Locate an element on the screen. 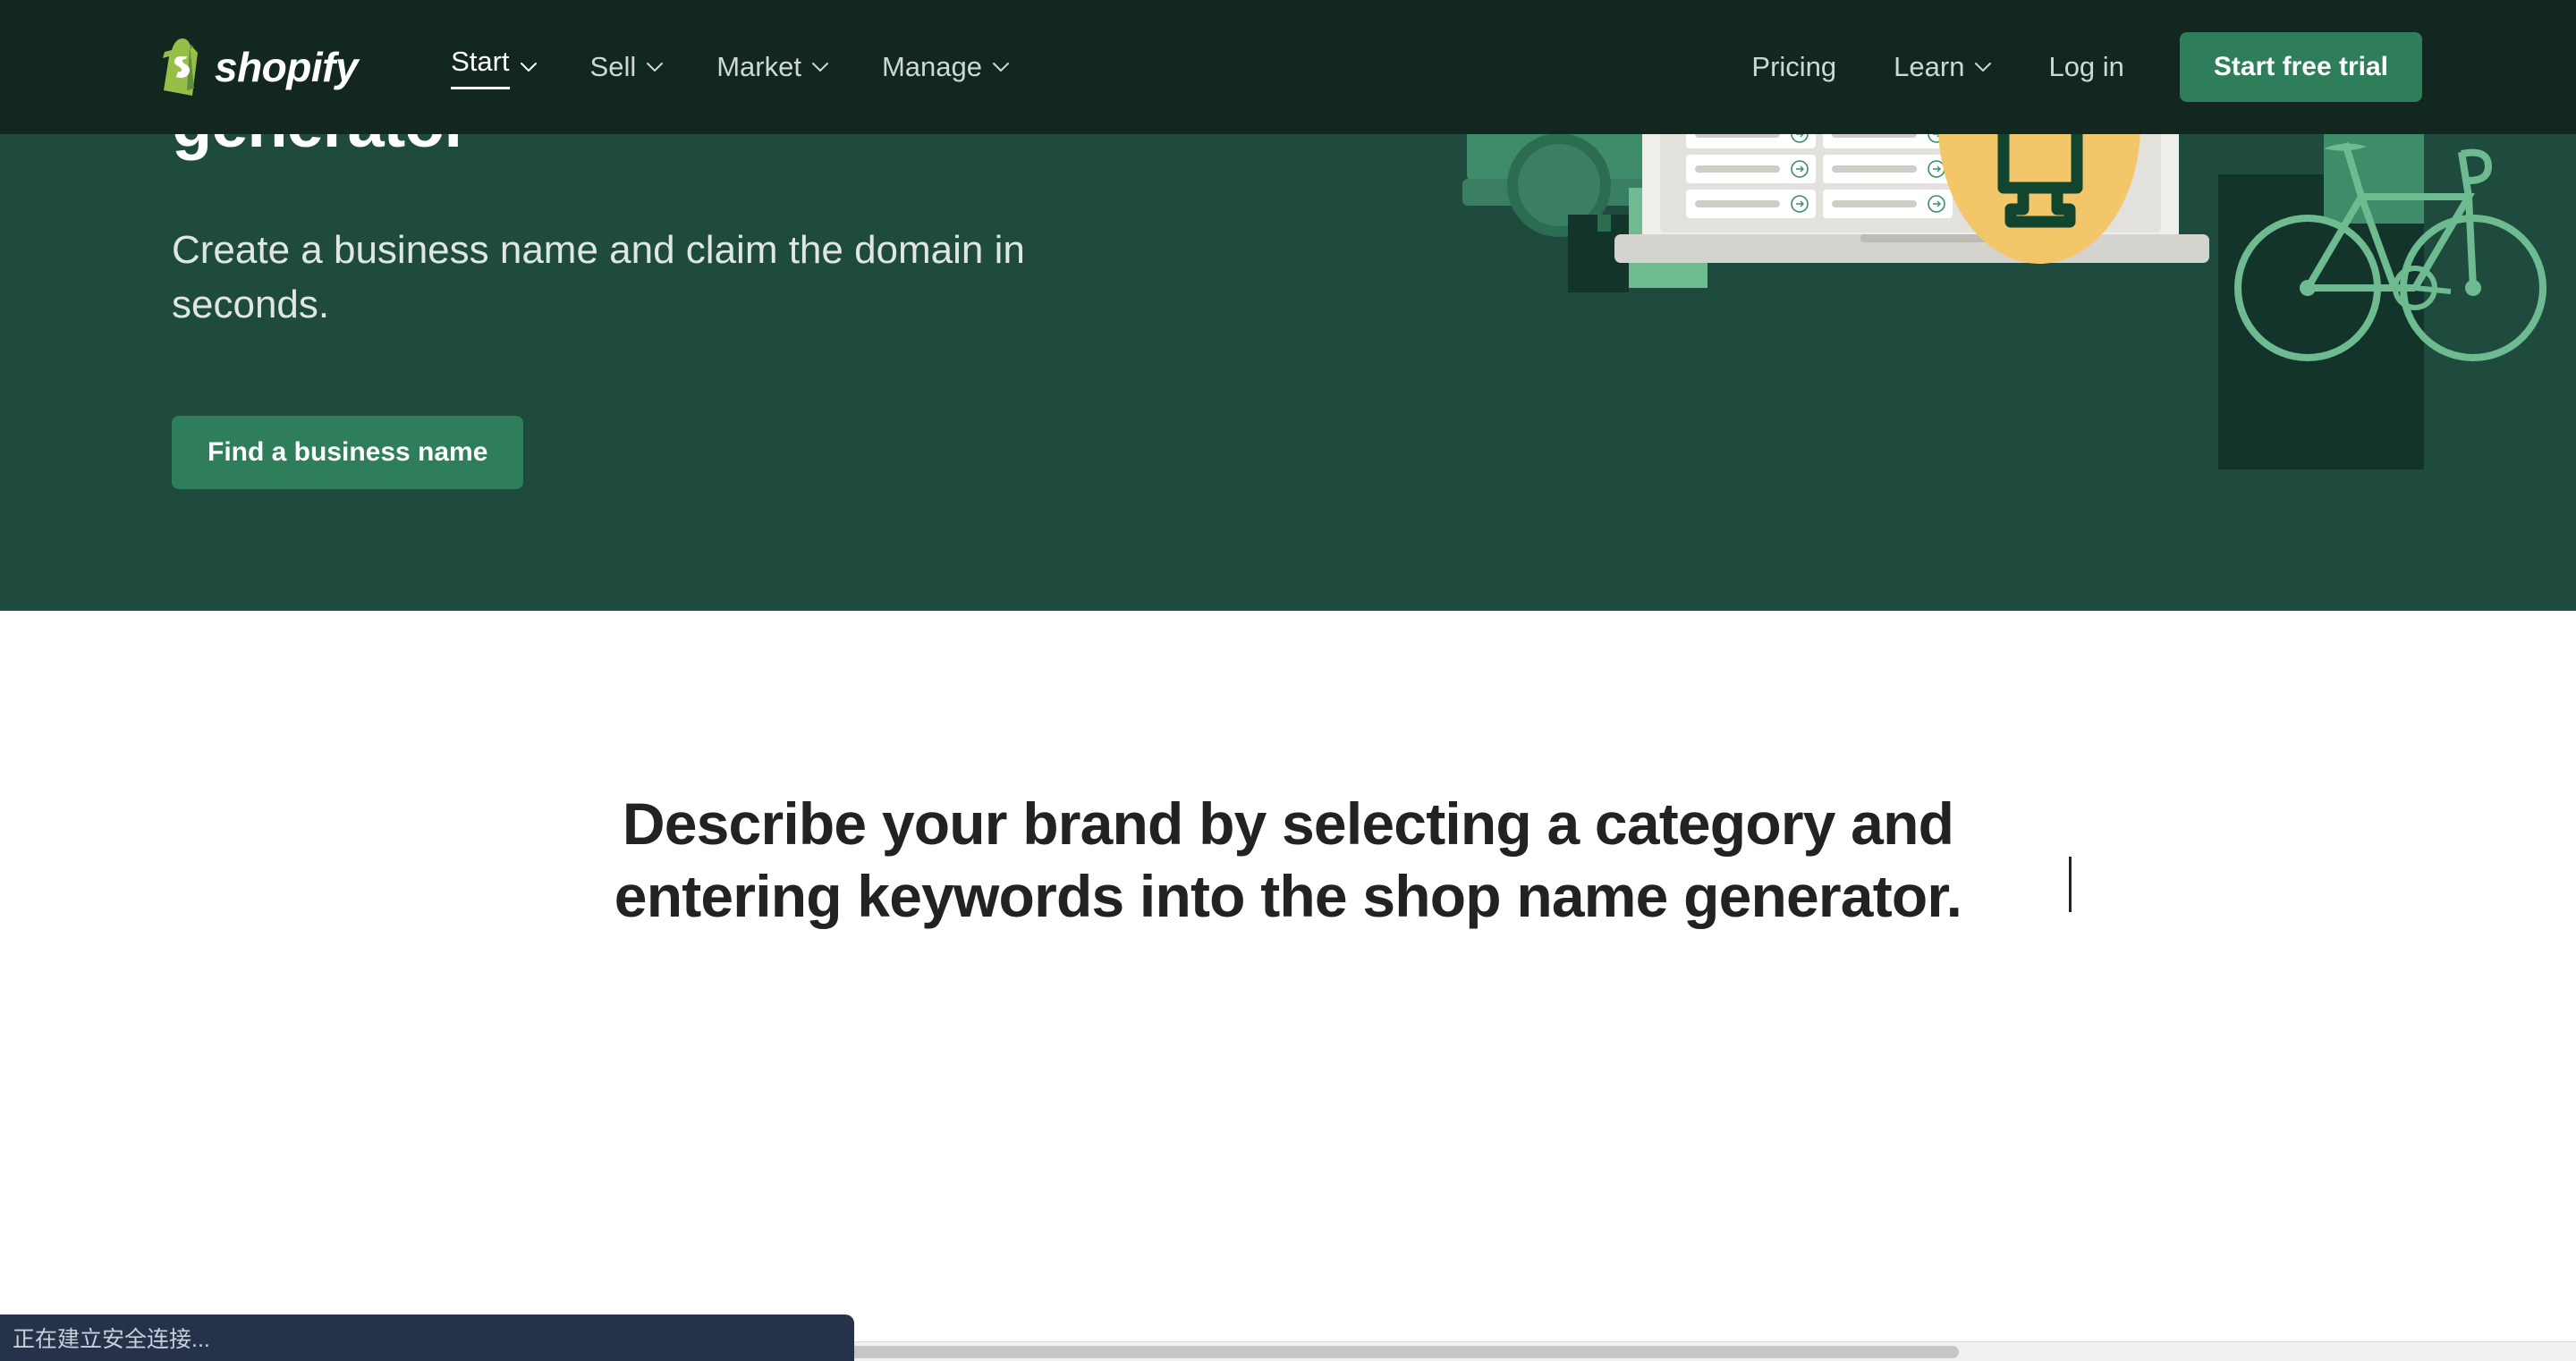 The image size is (2576, 1361). nav-item-learn-label: Learn is located at coordinates (1929, 66).